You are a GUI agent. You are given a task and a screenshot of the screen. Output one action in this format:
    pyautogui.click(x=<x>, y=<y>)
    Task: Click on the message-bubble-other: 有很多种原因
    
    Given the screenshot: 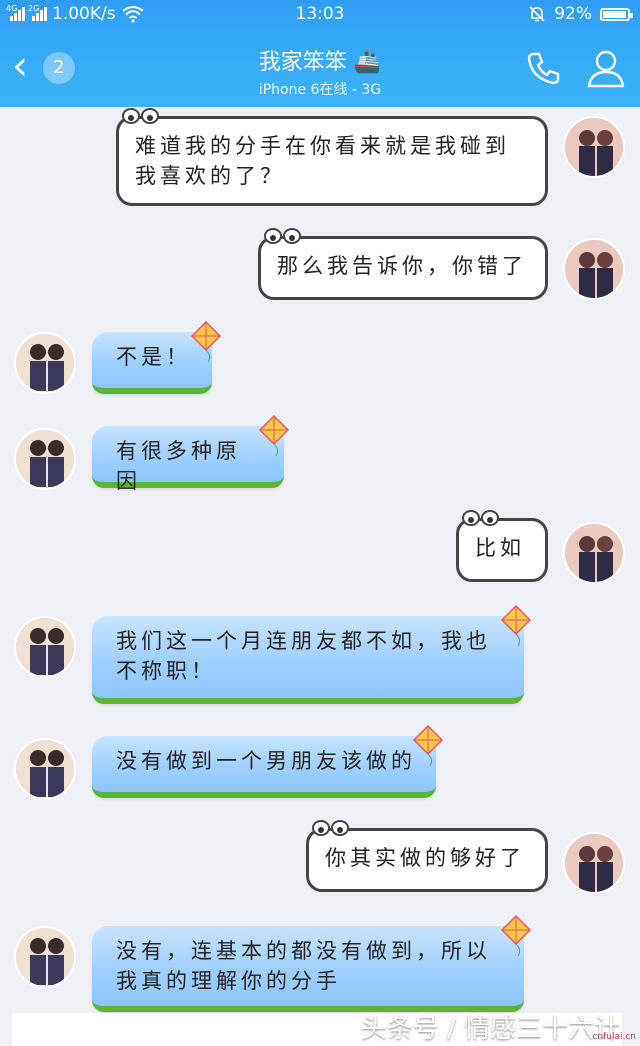 What is the action you would take?
    pyautogui.click(x=191, y=453)
    